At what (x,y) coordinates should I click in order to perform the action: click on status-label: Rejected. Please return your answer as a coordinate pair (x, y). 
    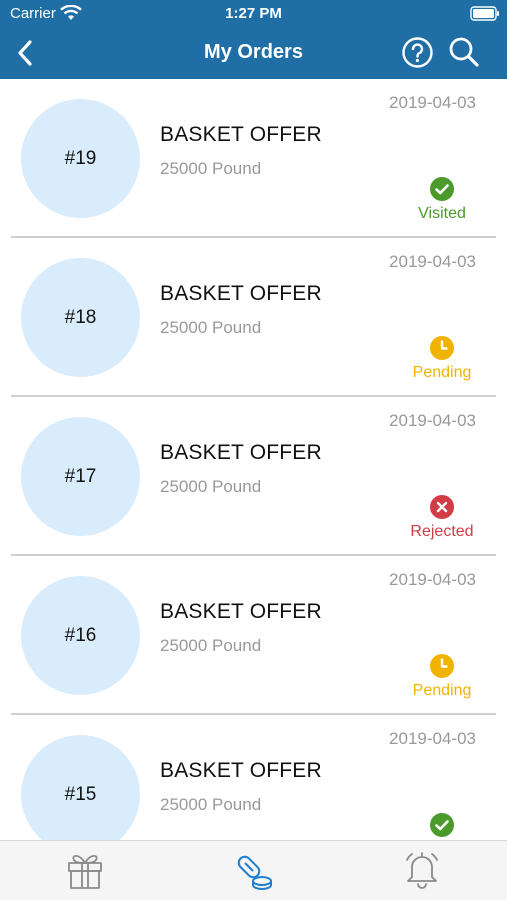
    Looking at the image, I should click on (442, 531).